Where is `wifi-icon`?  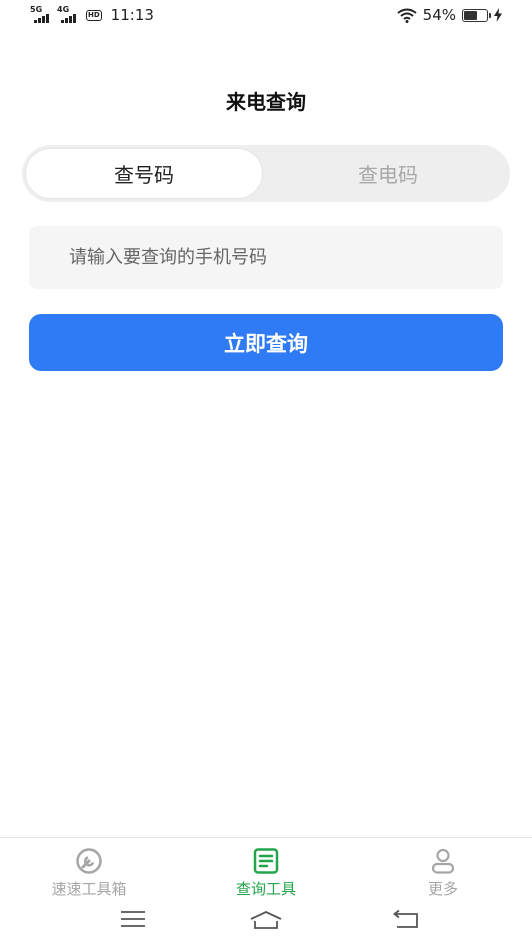
wifi-icon is located at coordinates (407, 15).